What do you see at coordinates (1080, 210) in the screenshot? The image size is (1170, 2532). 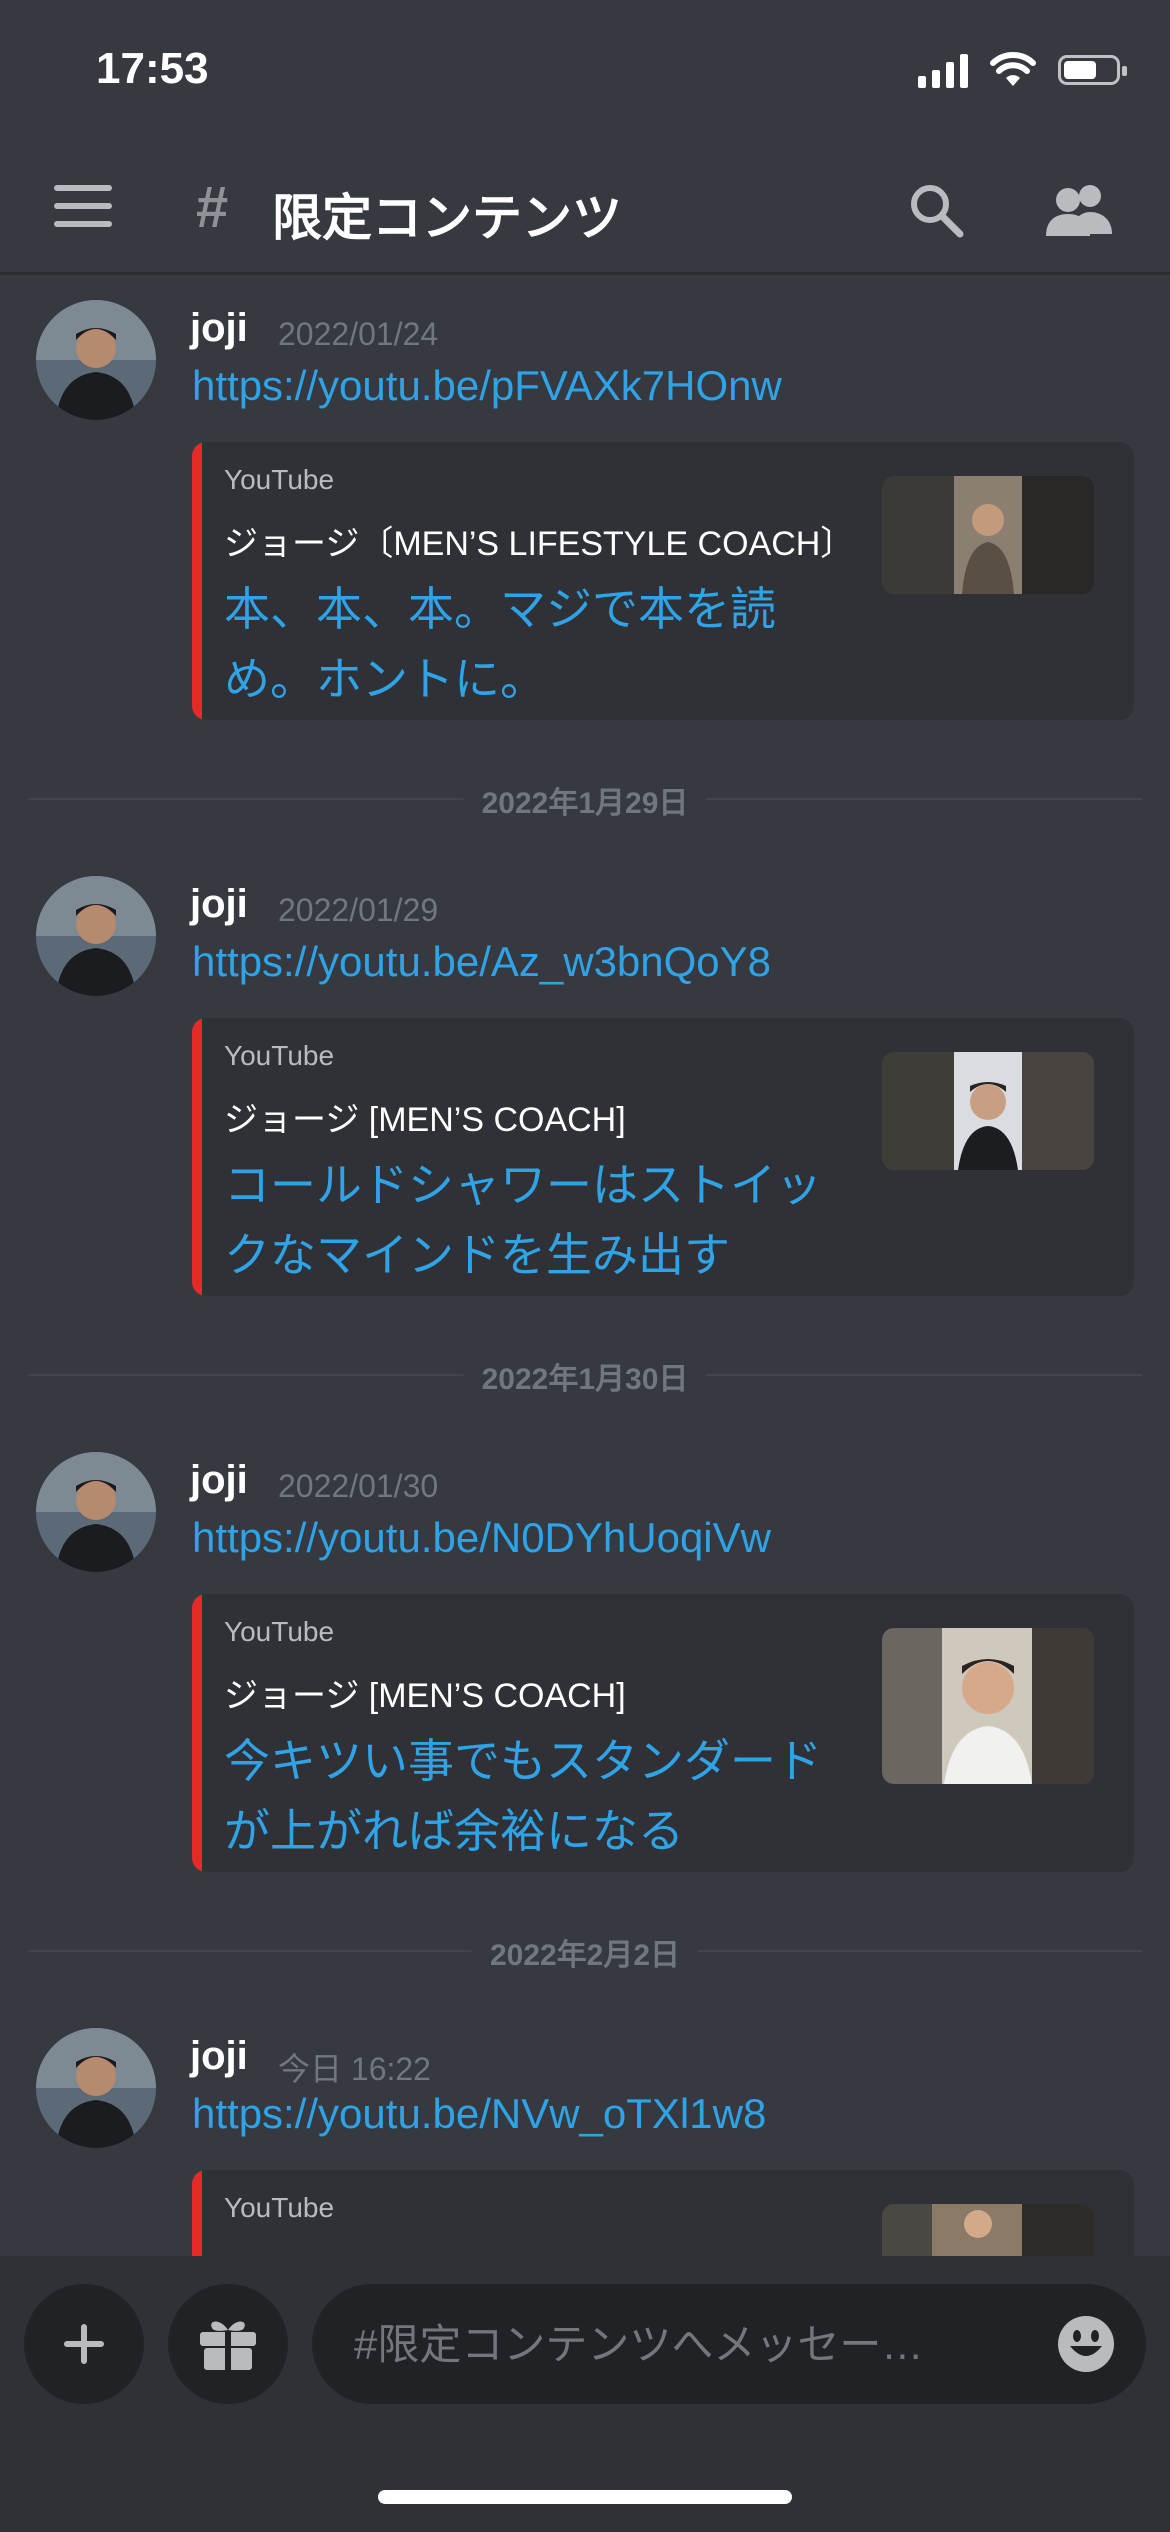 I see `members-icon` at bounding box center [1080, 210].